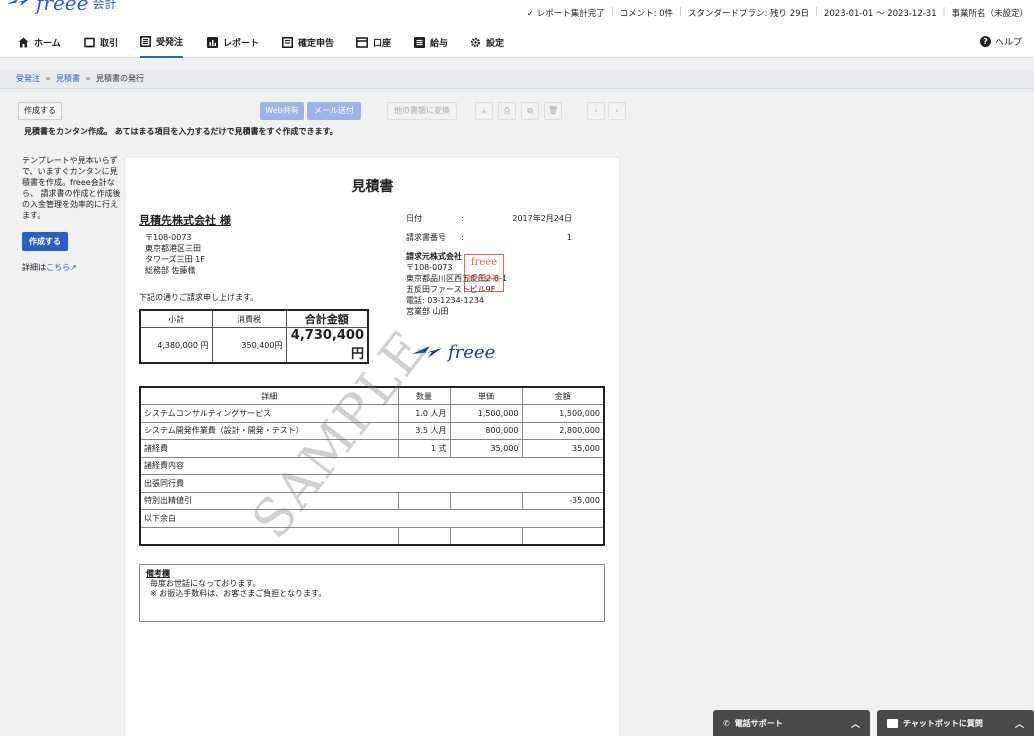 The width and height of the screenshot is (1034, 736). I want to click on address-line: 東京都港区三田, so click(173, 248).